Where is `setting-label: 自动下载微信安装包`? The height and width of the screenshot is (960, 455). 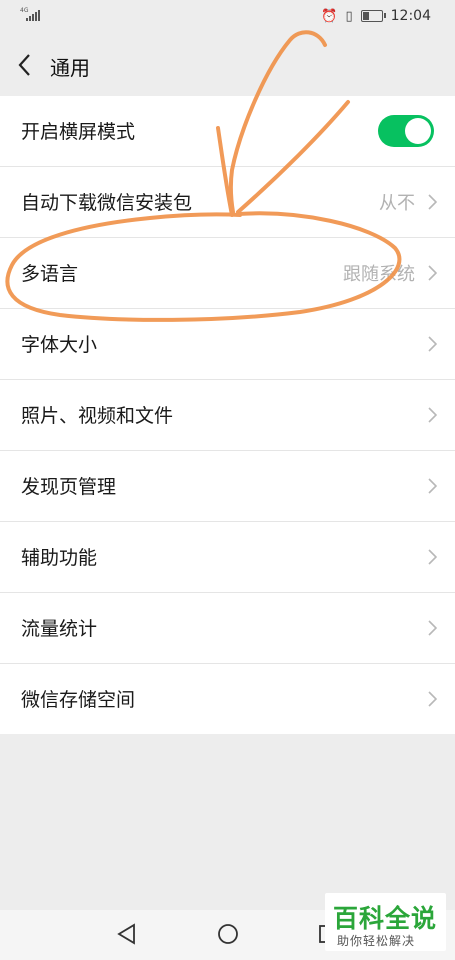 setting-label: 自动下载微信安装包 is located at coordinates (107, 203).